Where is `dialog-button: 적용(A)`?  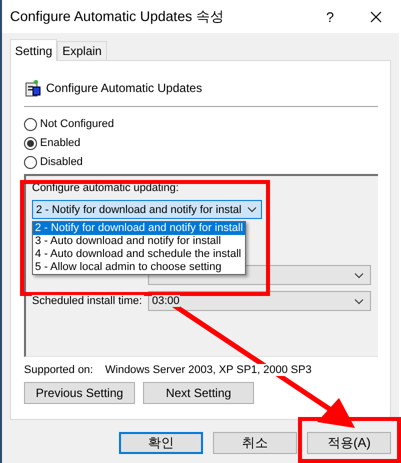
dialog-button: 적용(A) is located at coordinates (349, 443).